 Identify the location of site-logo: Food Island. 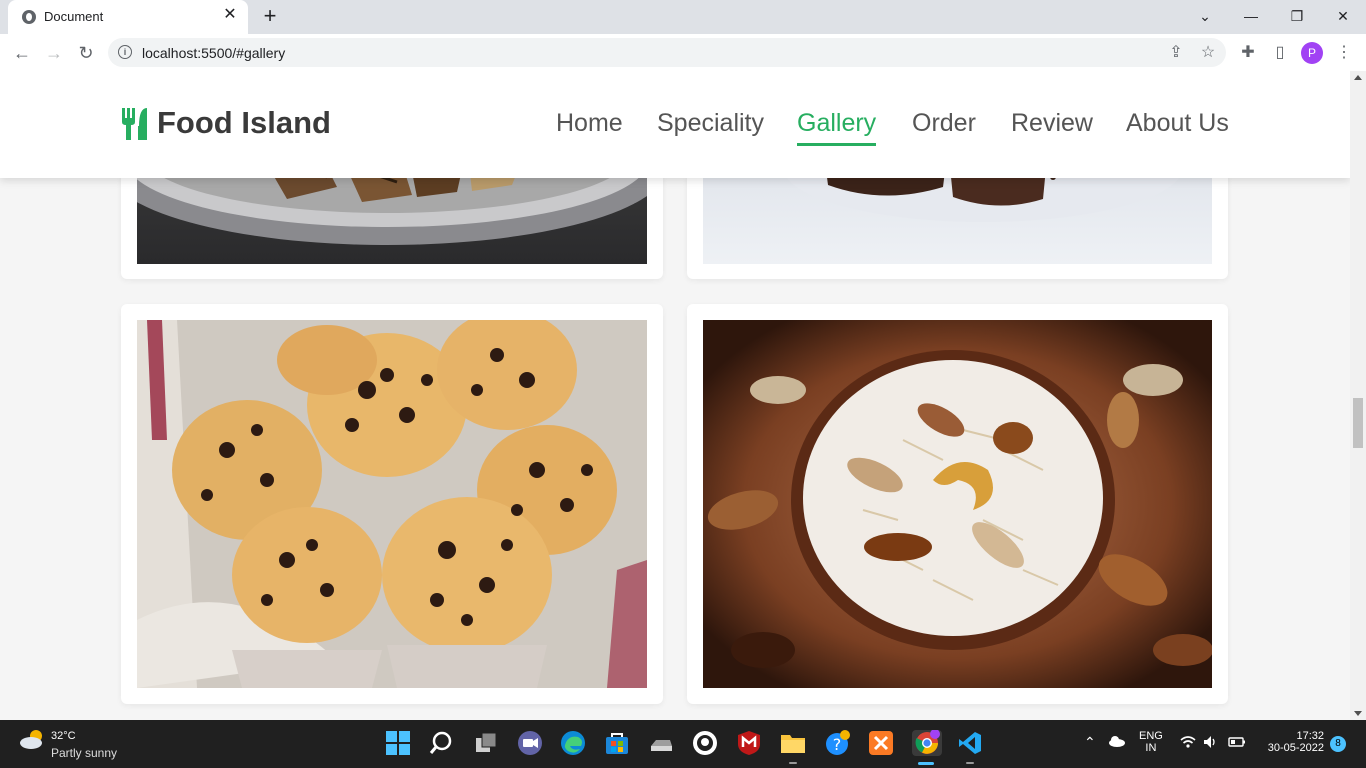
(226, 123).